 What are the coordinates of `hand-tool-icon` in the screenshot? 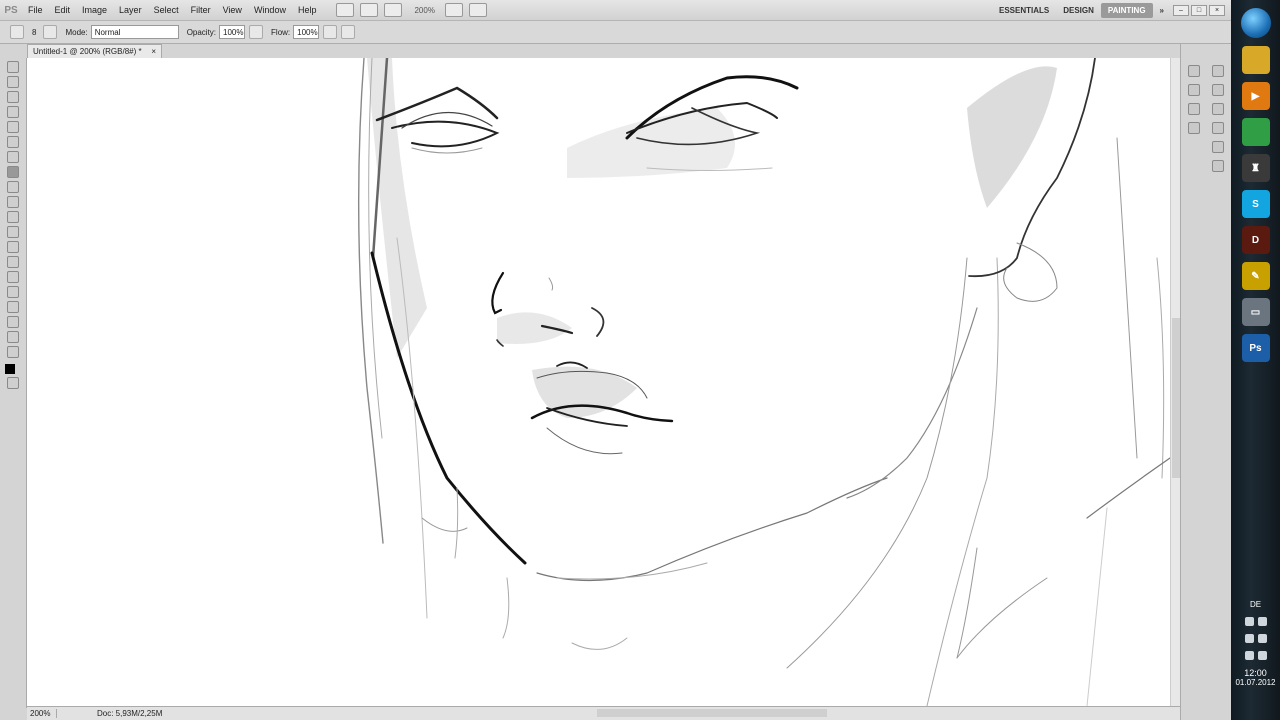 It's located at (13, 337).